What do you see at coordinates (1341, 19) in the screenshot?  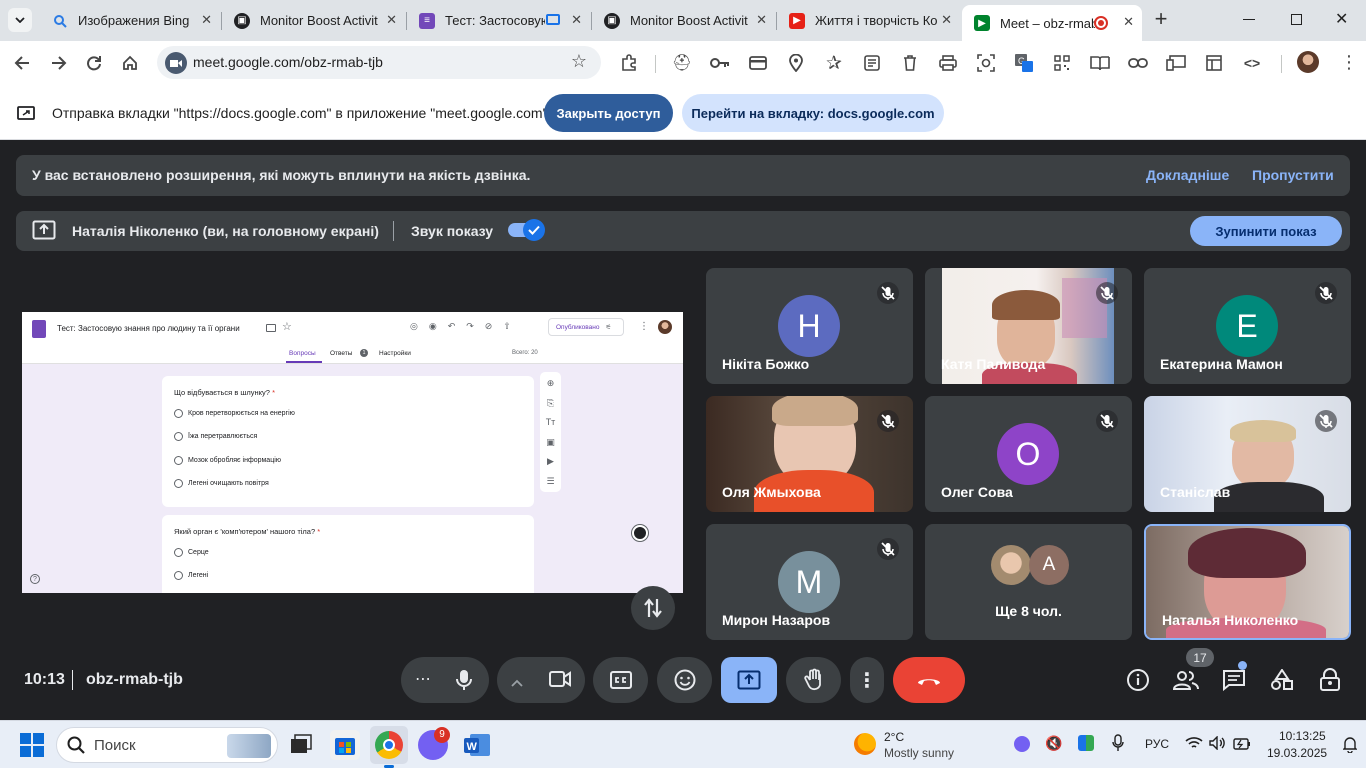 I see `close-window-icon: ✕` at bounding box center [1341, 19].